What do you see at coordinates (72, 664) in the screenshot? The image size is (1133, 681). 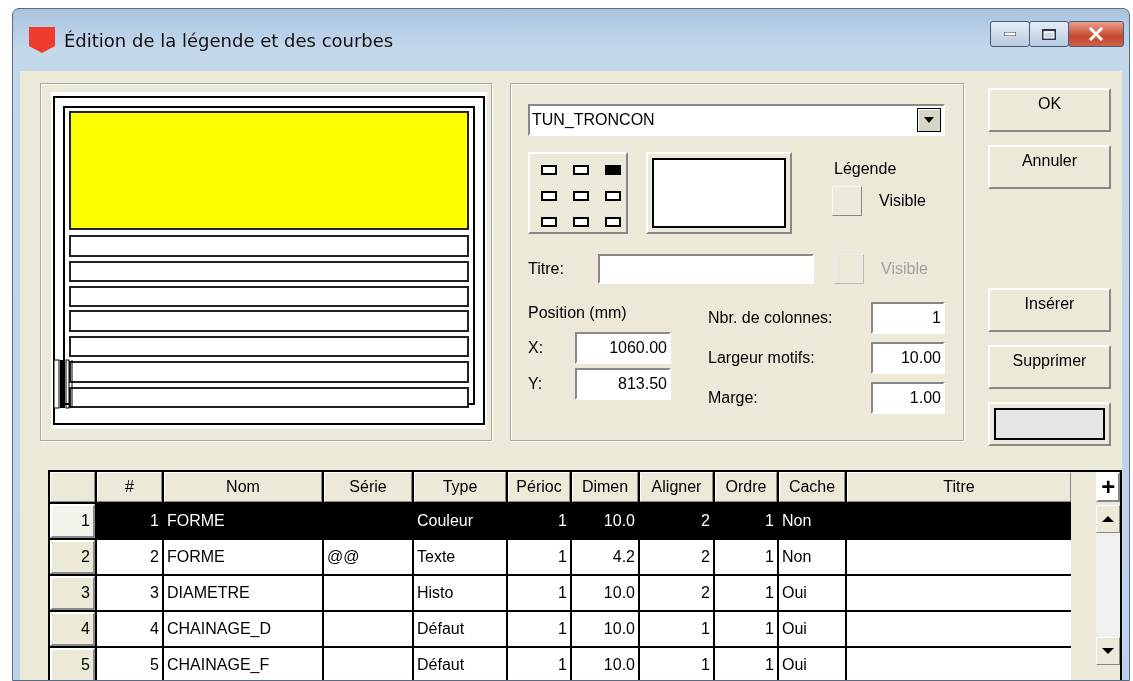 I see `row-header: 5` at bounding box center [72, 664].